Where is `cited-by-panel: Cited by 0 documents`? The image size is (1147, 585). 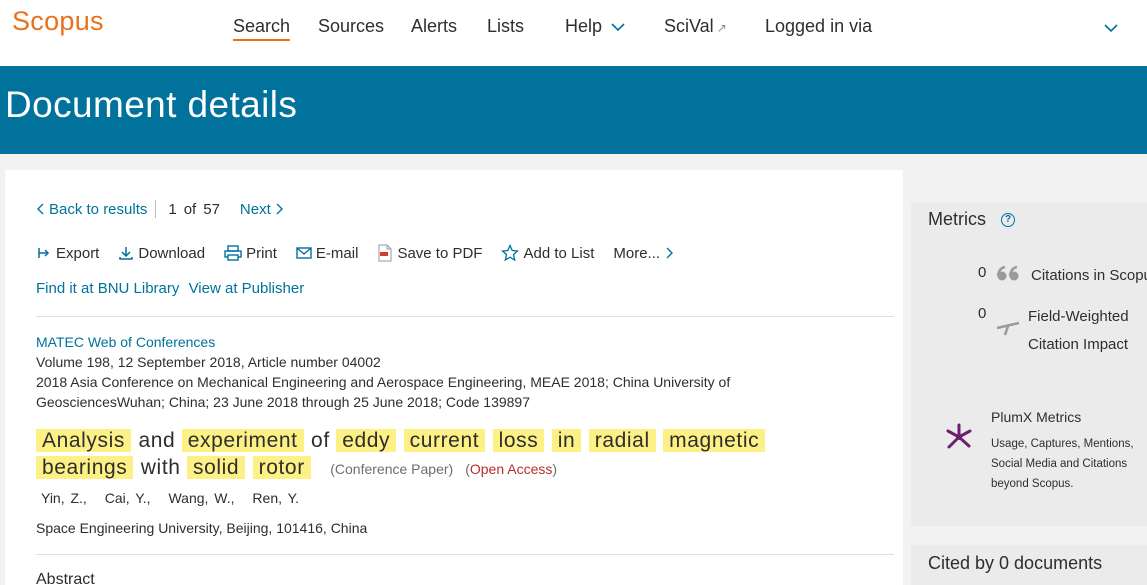 cited-by-panel: Cited by 0 documents is located at coordinates (1029, 565).